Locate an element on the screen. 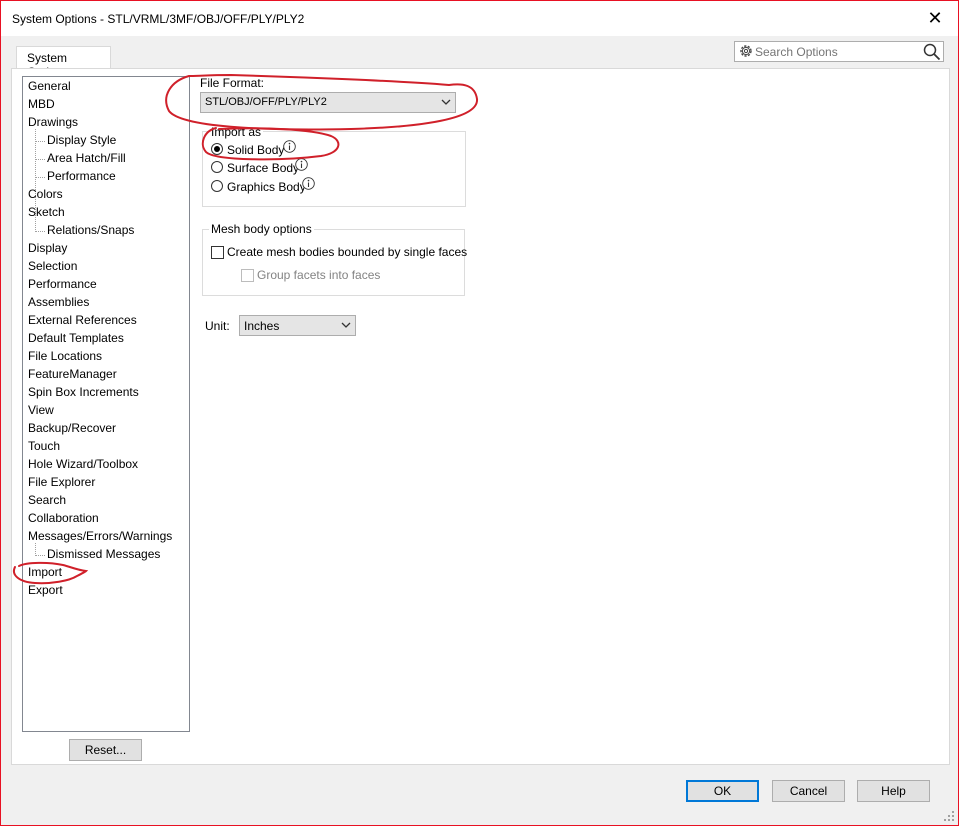  tree-item-touch: Touch is located at coordinates (44, 446).